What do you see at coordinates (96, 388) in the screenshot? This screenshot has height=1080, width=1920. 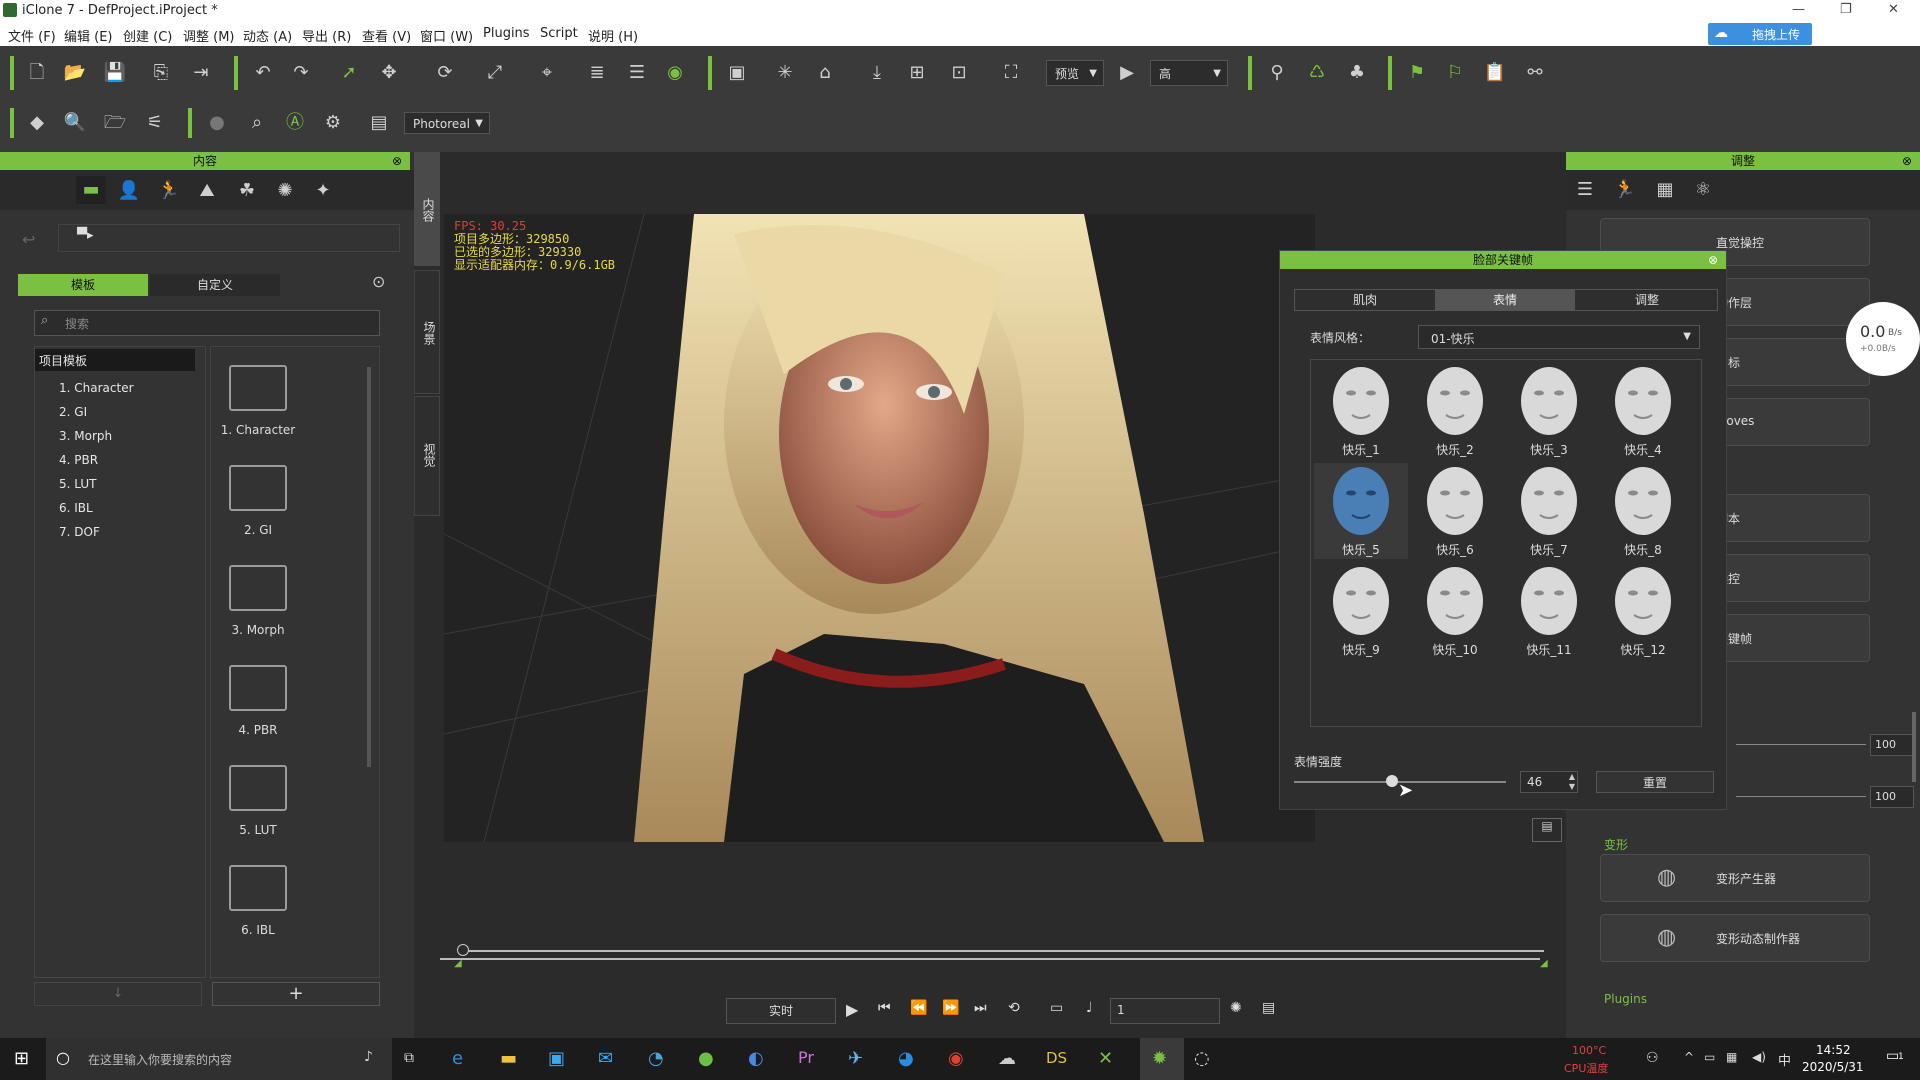 I see `tree-item: 1. Character` at bounding box center [96, 388].